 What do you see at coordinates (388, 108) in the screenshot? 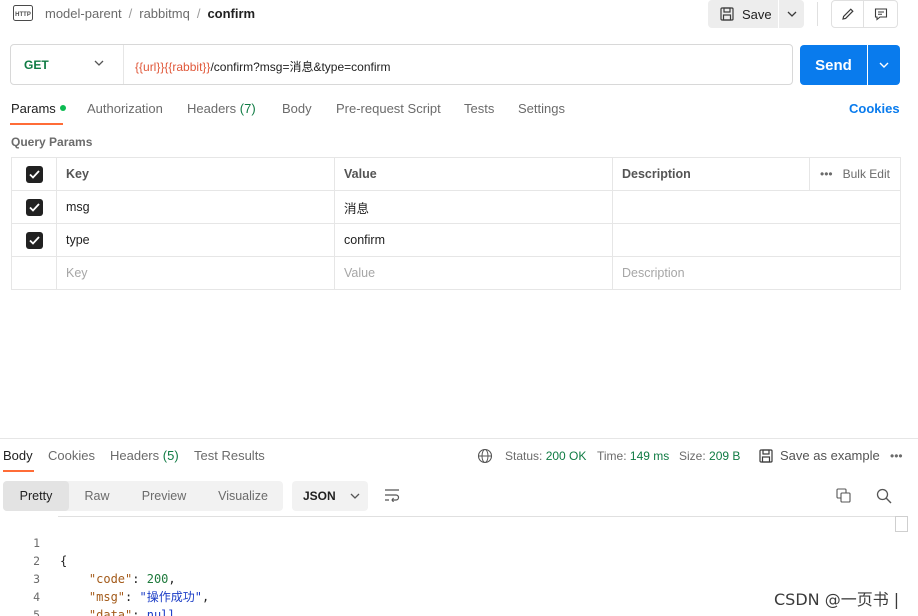
I see `tab-prerequest-script: Pre-request Script` at bounding box center [388, 108].